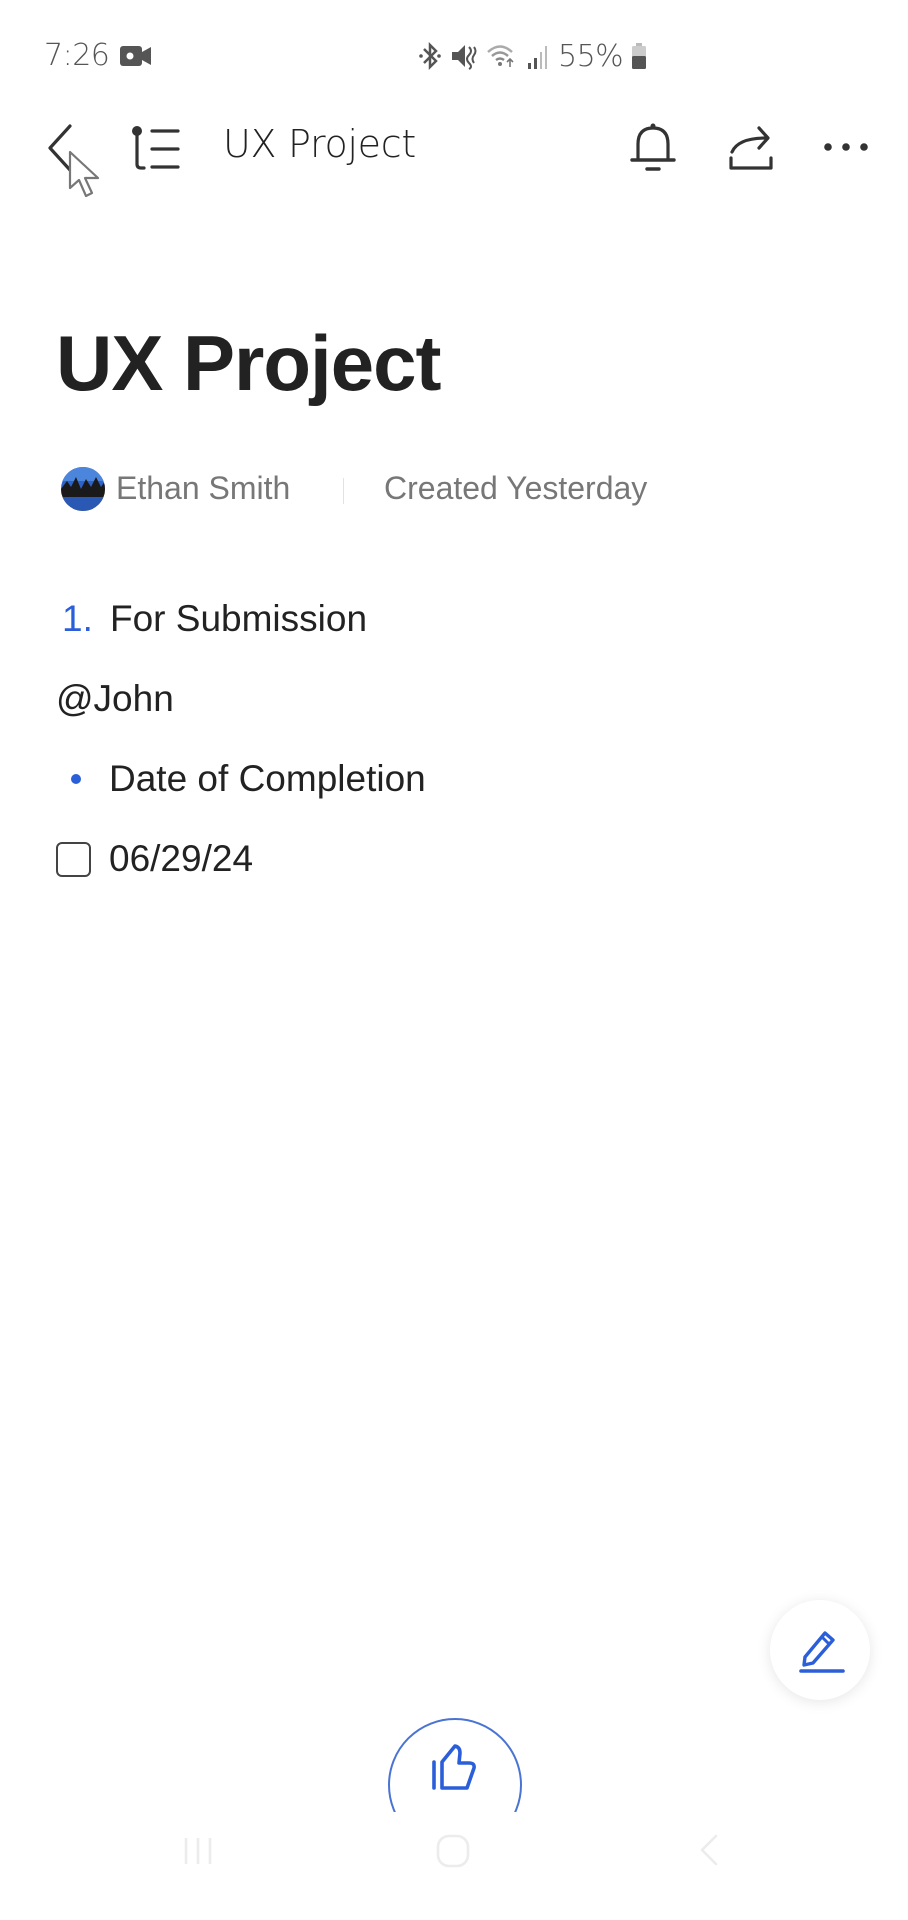  I want to click on like-button, so click(455, 1765).